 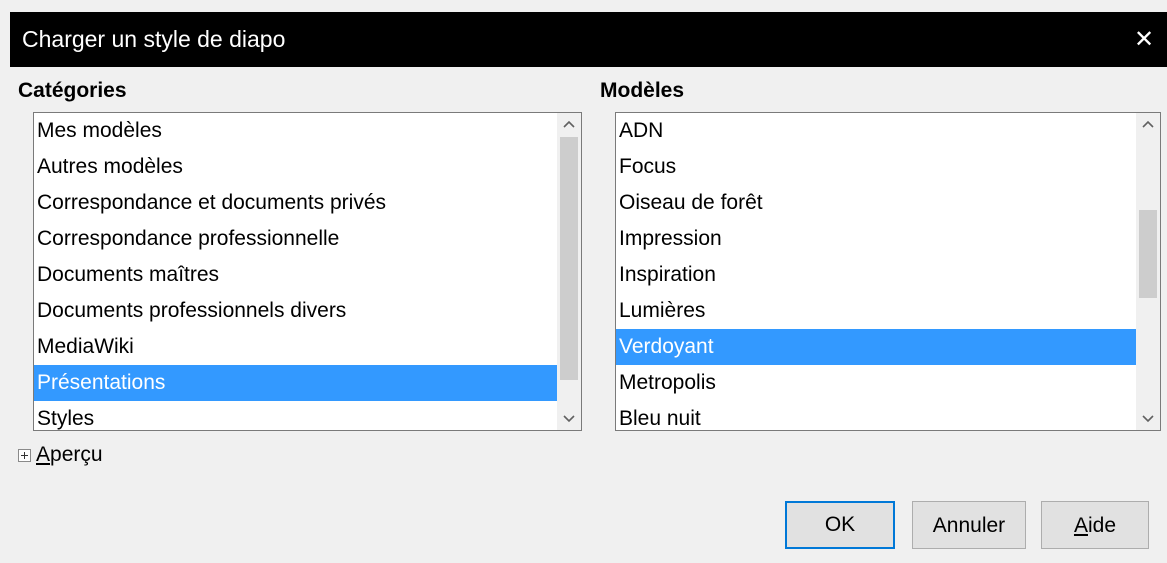 I want to click on template-item: Lumières, so click(x=876, y=311).